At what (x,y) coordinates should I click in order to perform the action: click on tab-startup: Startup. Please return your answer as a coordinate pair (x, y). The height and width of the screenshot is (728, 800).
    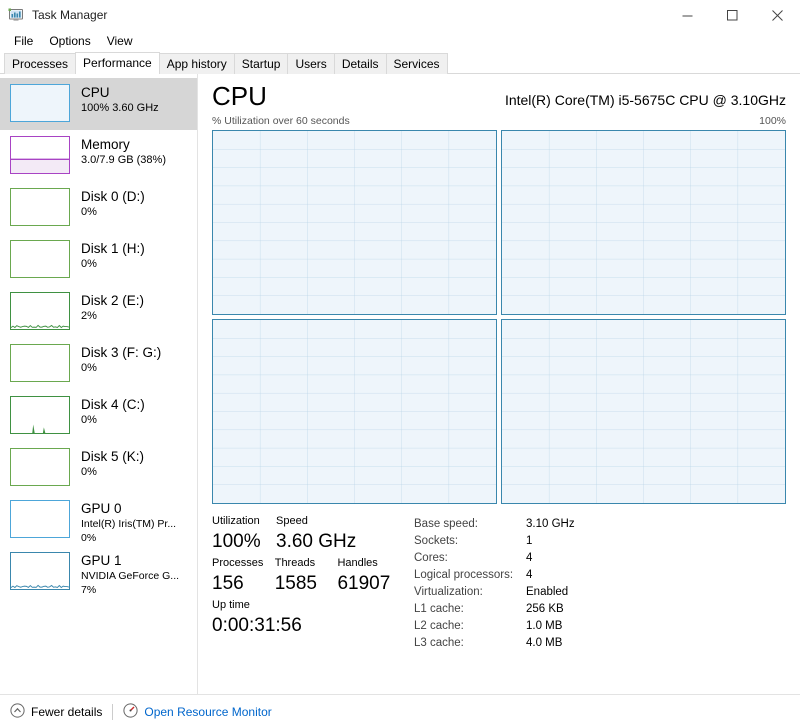
    Looking at the image, I should click on (261, 63).